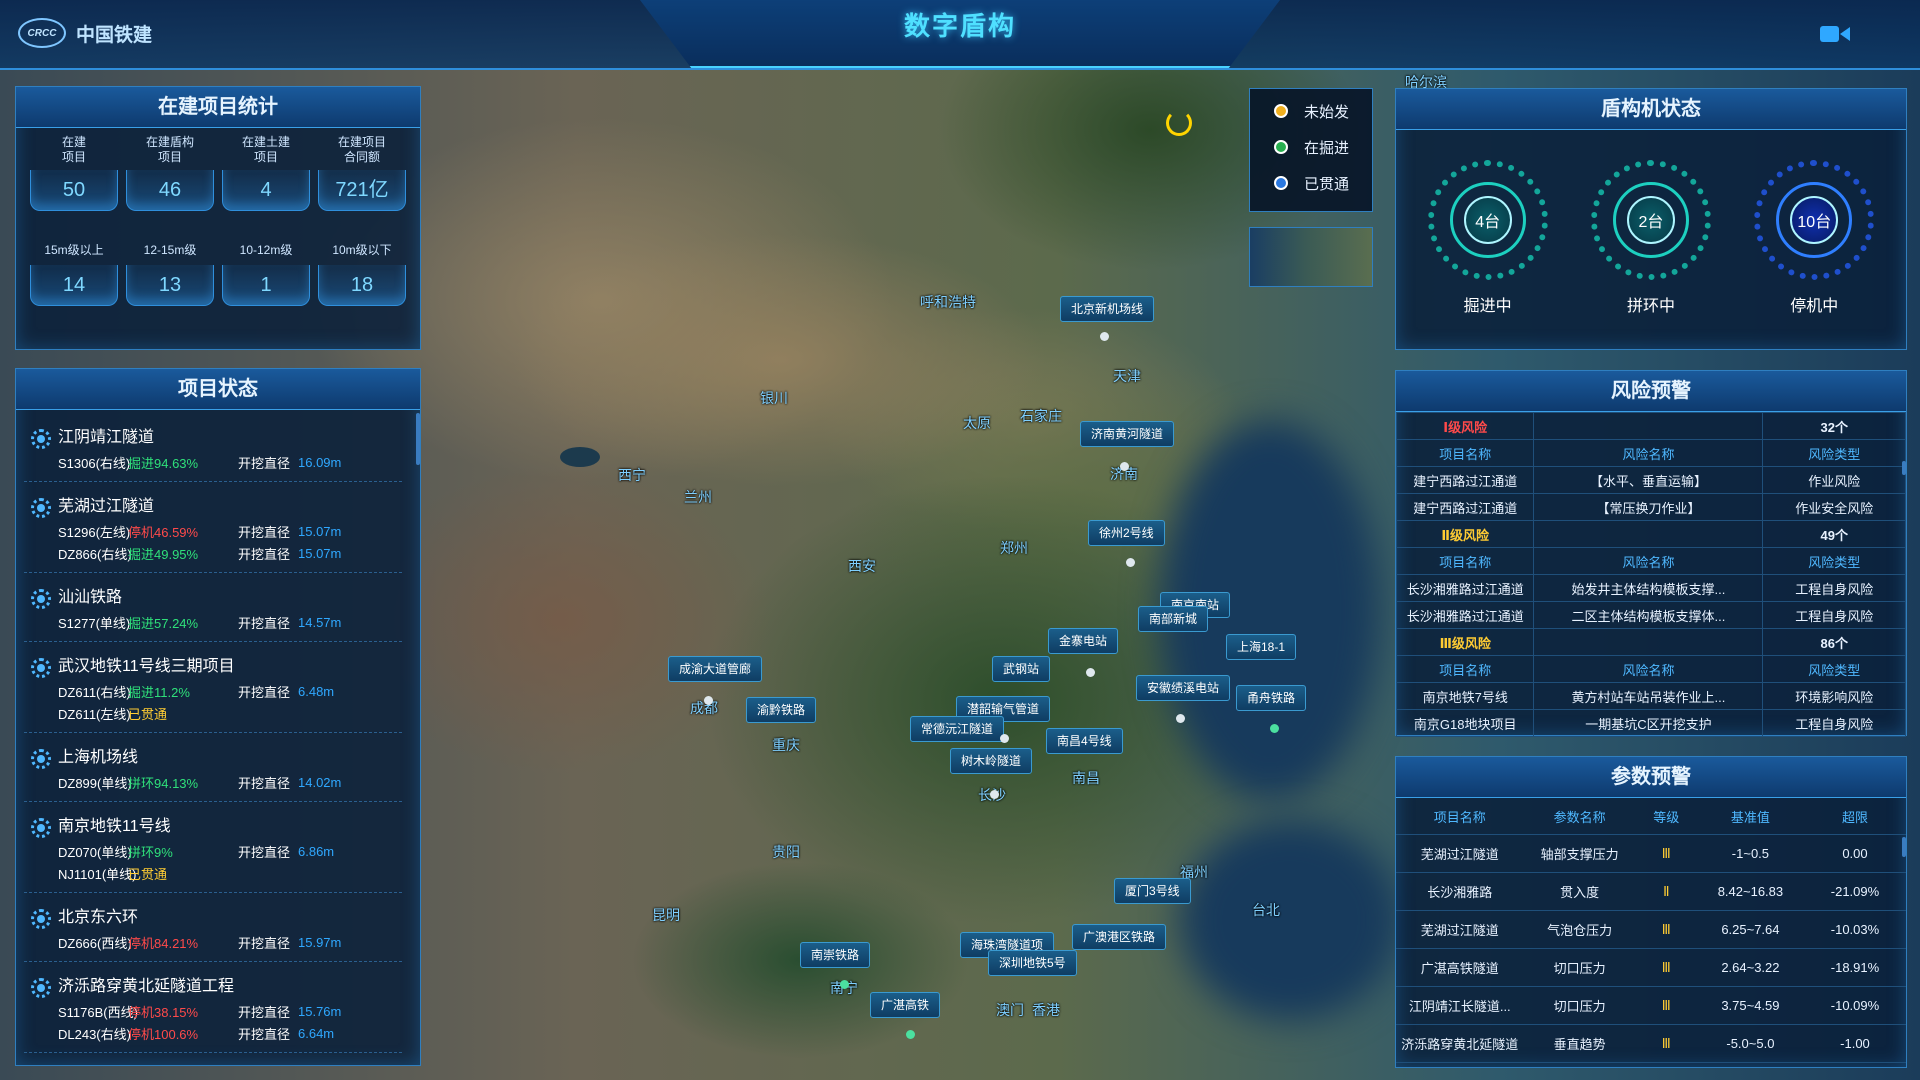 This screenshot has height=1080, width=1920. What do you see at coordinates (230, 851) in the screenshot?
I see `machine-line: DZ070(单线) 拼环9% 开挖直径 6.86m` at bounding box center [230, 851].